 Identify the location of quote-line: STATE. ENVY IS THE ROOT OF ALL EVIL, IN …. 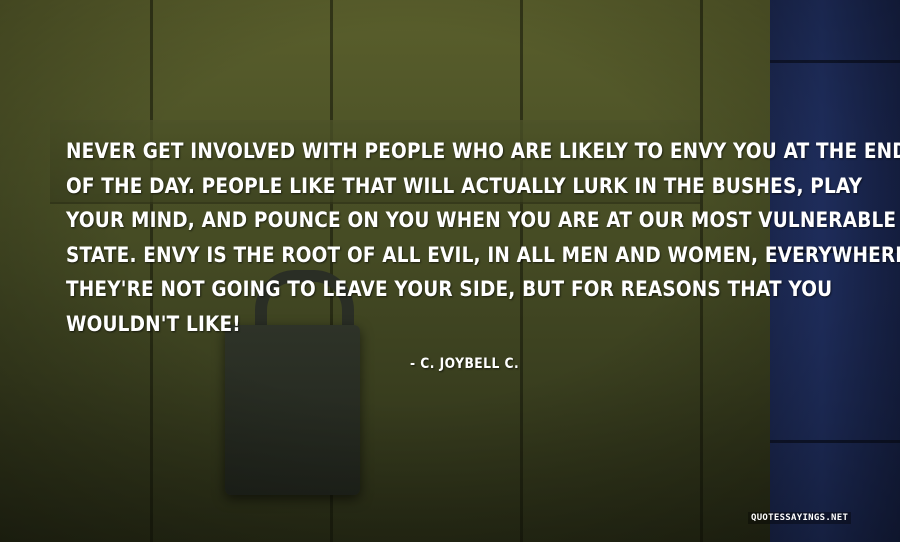
(483, 255).